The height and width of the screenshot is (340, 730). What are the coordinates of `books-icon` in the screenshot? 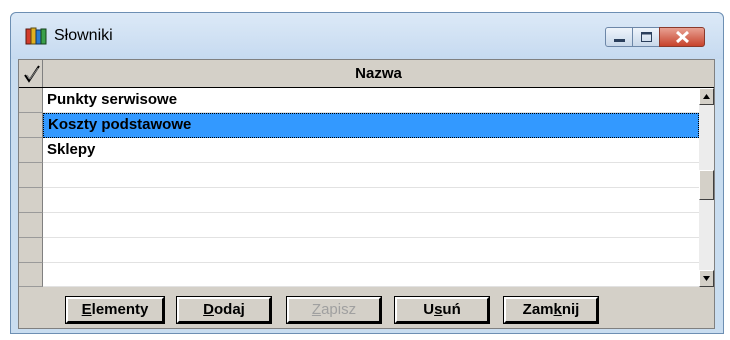 It's located at (36, 36).